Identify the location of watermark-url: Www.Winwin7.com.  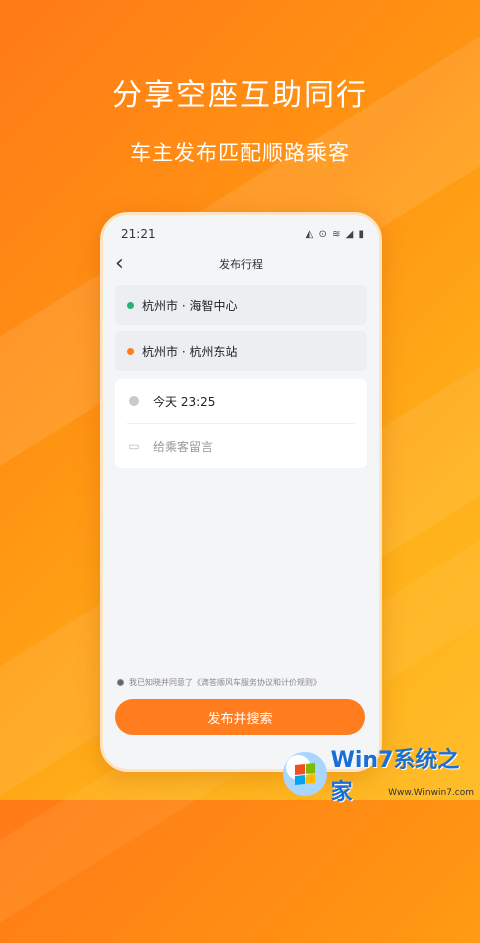
(431, 793).